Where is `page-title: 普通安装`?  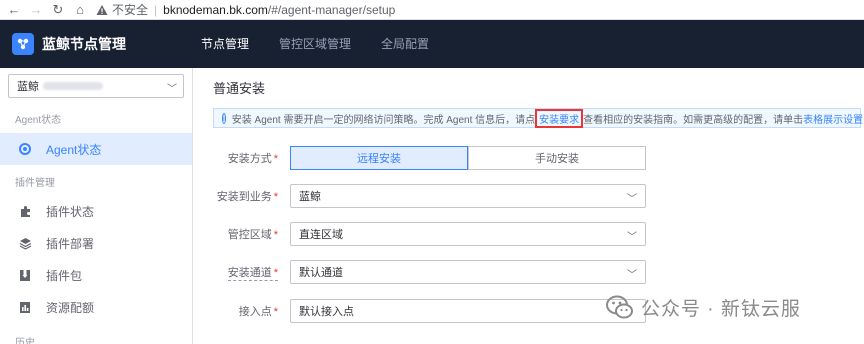 page-title: 普通安装 is located at coordinates (239, 88).